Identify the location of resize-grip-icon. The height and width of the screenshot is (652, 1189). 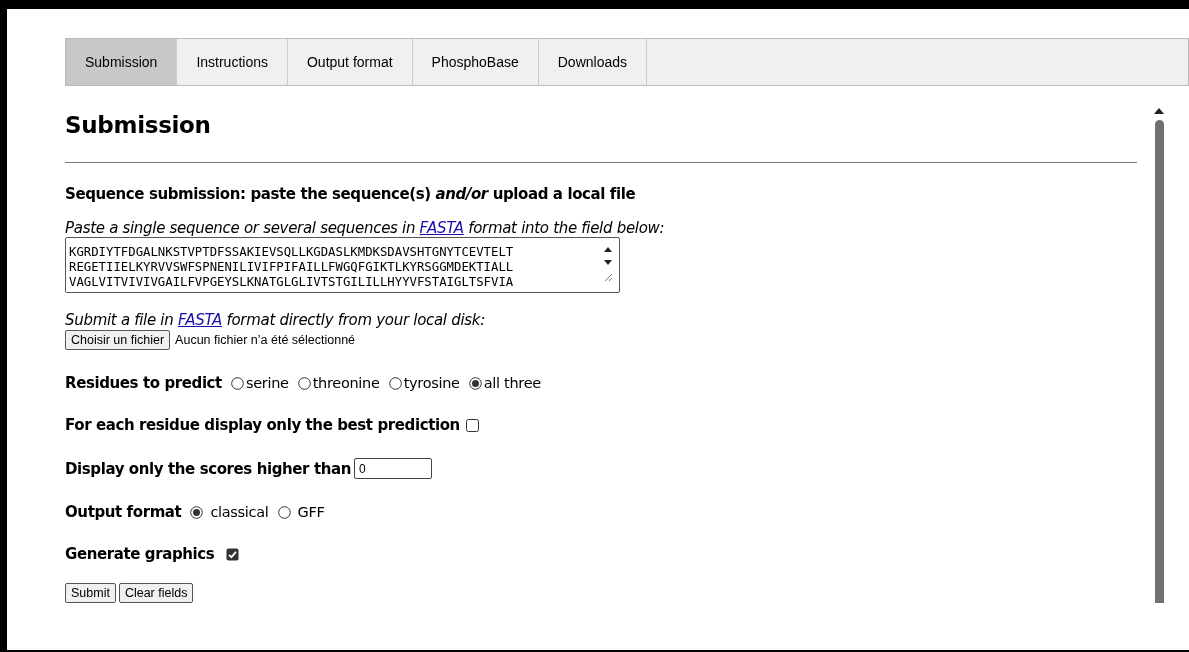
(608, 277).